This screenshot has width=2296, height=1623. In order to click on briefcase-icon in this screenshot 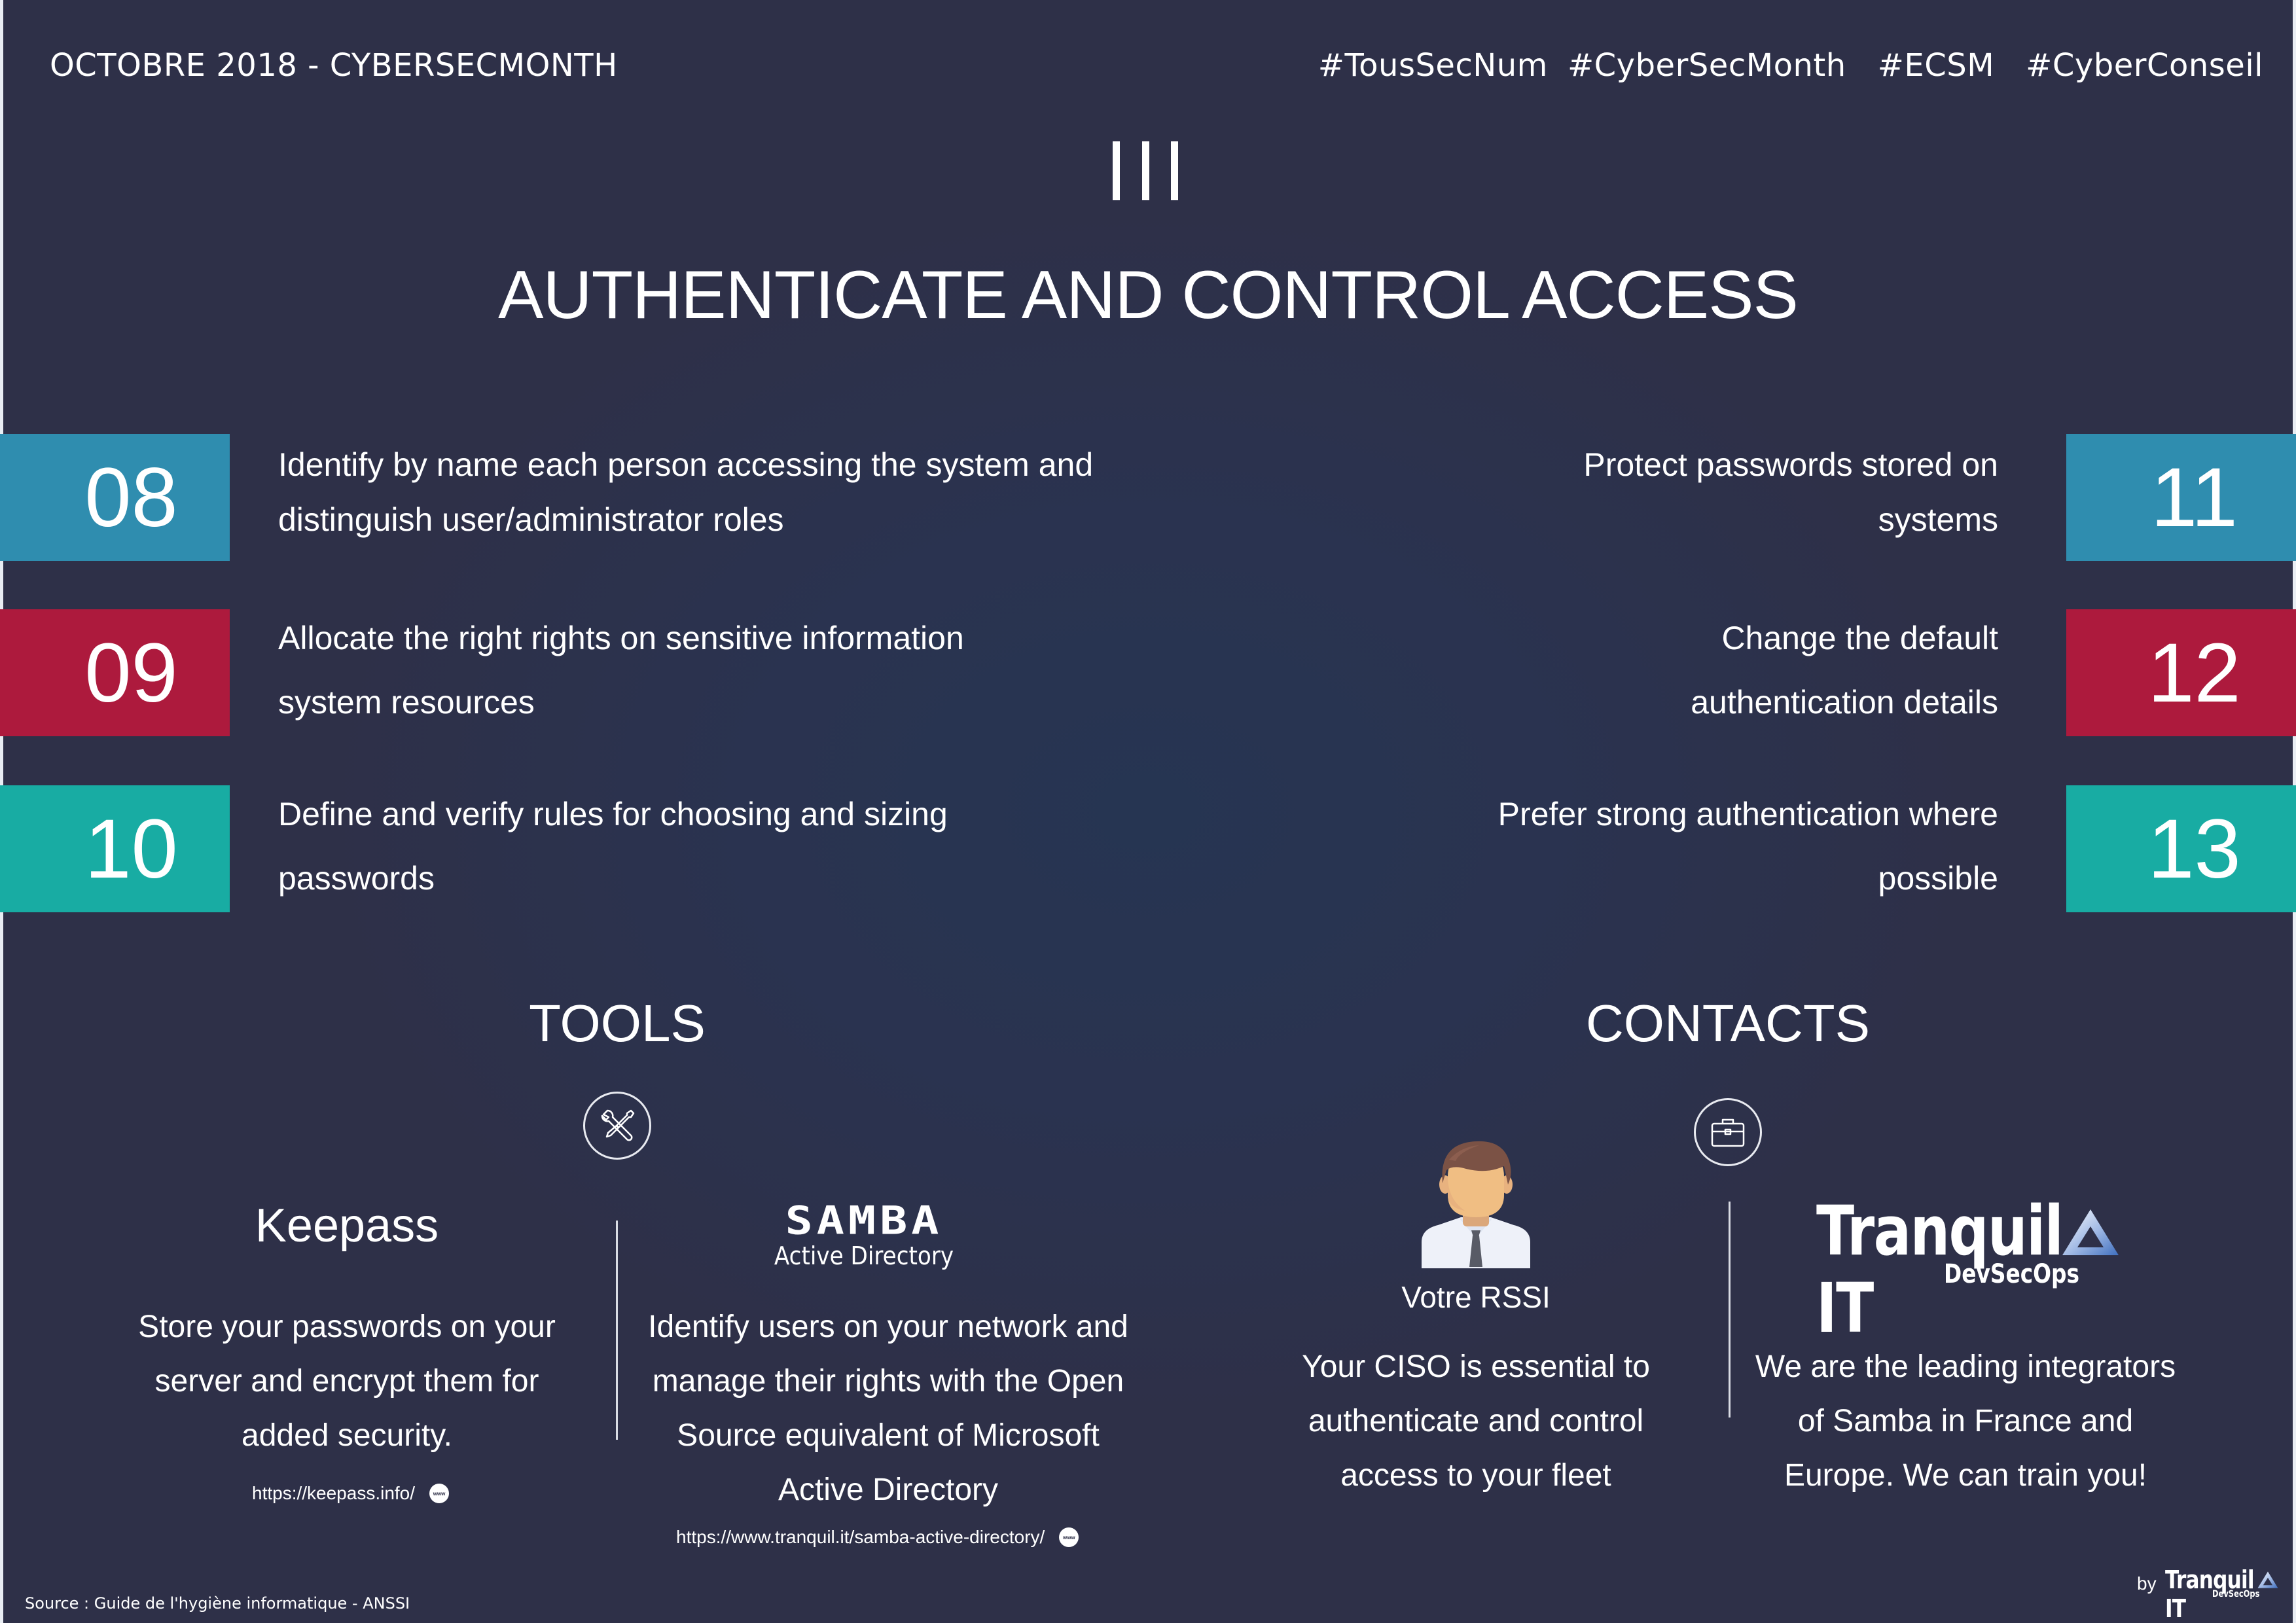, I will do `click(1728, 1132)`.